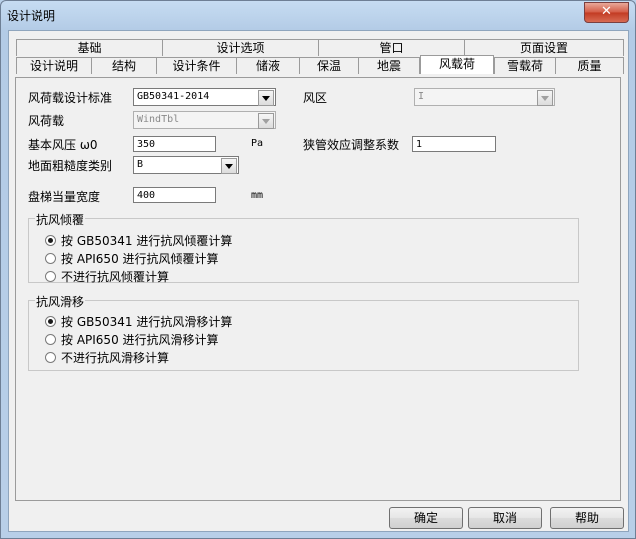 Image resolution: width=636 pixels, height=539 pixels. Describe the element at coordinates (60, 219) in the screenshot. I see `overturn-group-title: 抗风倾覆` at that location.